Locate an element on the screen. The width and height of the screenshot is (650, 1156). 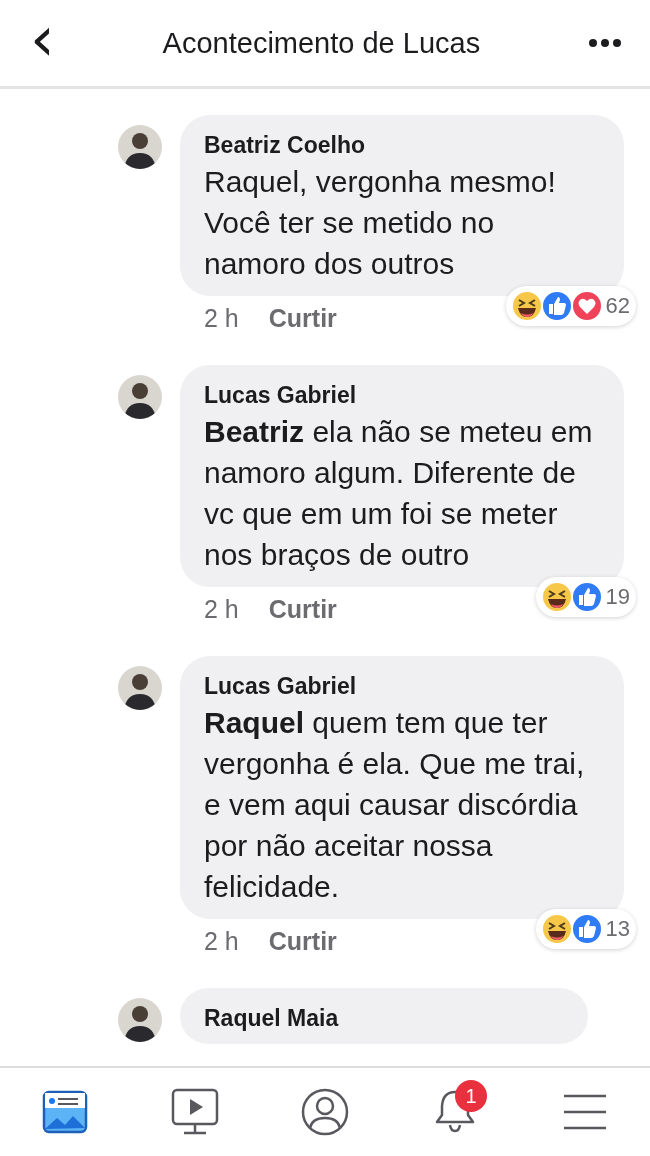
video-icon is located at coordinates (195, 1112).